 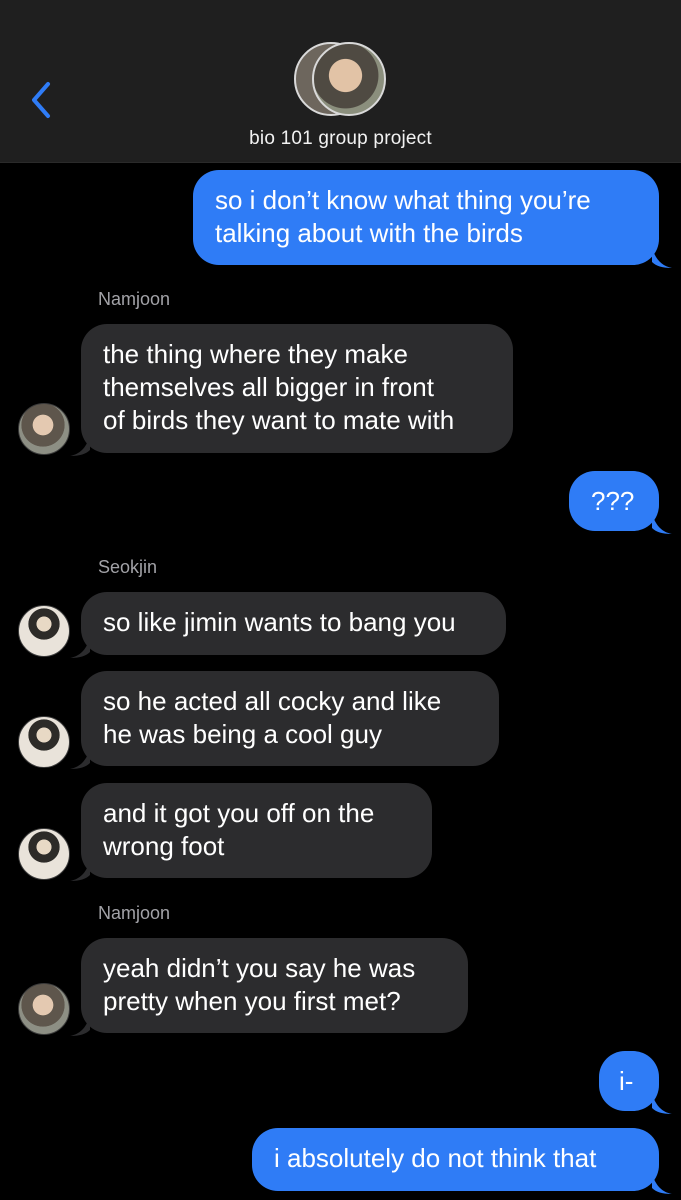 What do you see at coordinates (239, 813) in the screenshot?
I see `message-text-line: and it got you off on the` at bounding box center [239, 813].